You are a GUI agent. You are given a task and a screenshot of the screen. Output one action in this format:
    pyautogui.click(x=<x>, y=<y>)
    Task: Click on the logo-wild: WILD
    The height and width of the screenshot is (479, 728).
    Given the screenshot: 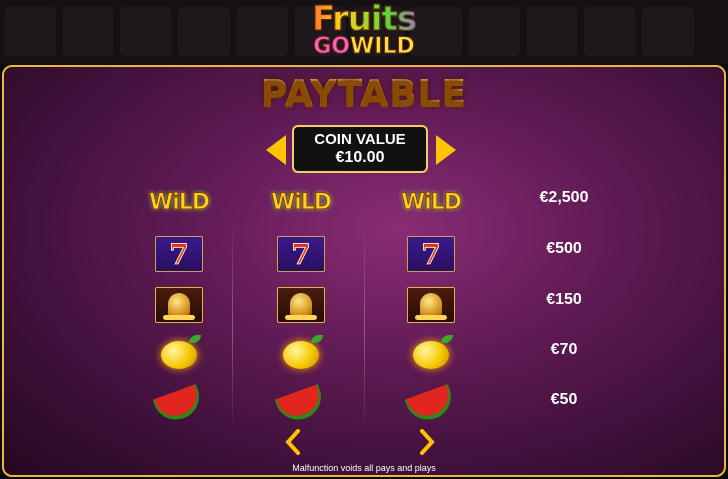 What is the action you would take?
    pyautogui.click(x=383, y=46)
    